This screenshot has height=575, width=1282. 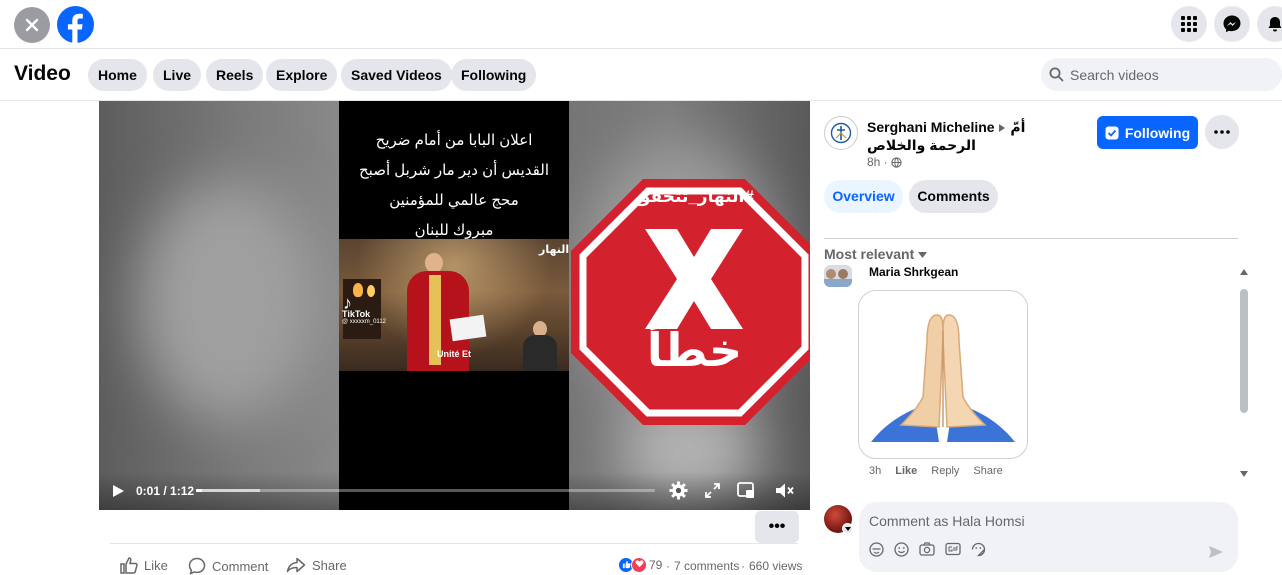 I want to click on post-header-line: Serghani Micheline أمّ الرحمة والخلاص, so click(x=959, y=136).